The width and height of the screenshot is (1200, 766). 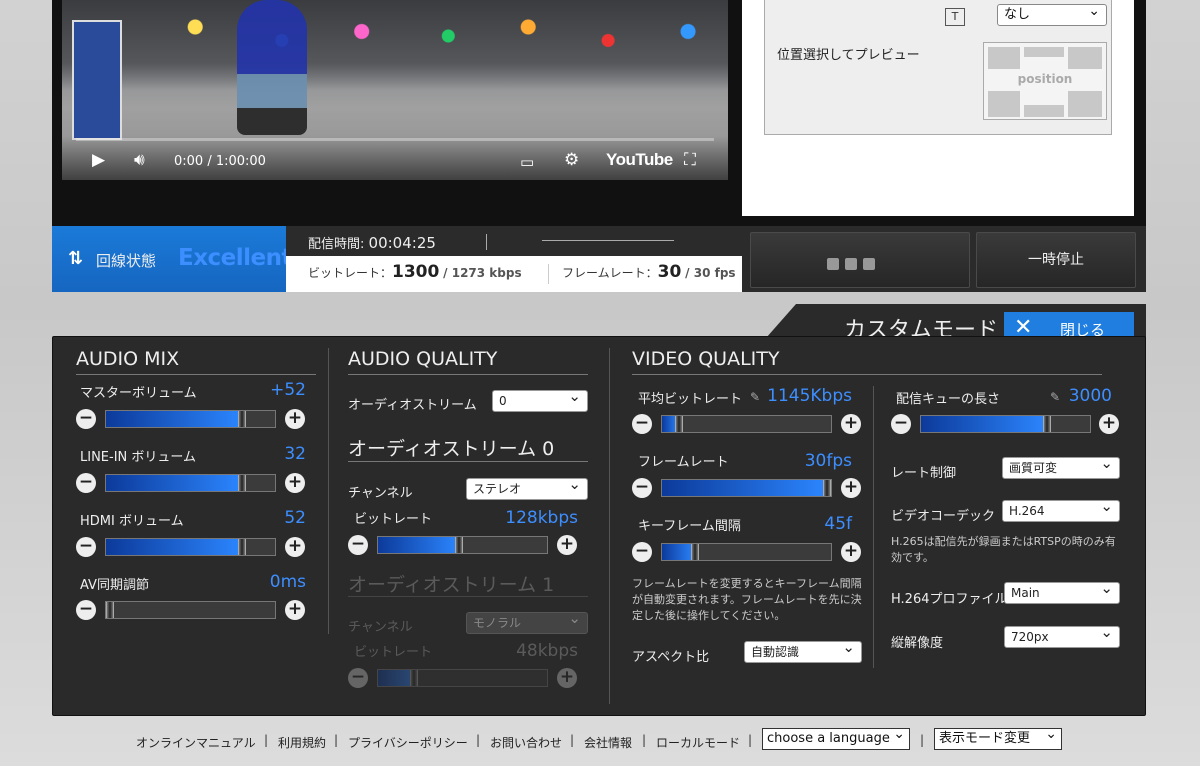 What do you see at coordinates (402, 243) in the screenshot?
I see `duration-value: 00:04:25` at bounding box center [402, 243].